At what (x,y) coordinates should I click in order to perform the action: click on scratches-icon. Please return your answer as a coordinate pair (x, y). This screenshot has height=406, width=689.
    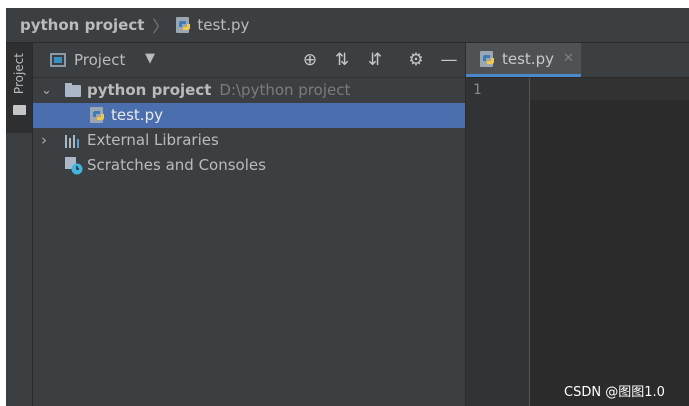
    Looking at the image, I should click on (74, 166).